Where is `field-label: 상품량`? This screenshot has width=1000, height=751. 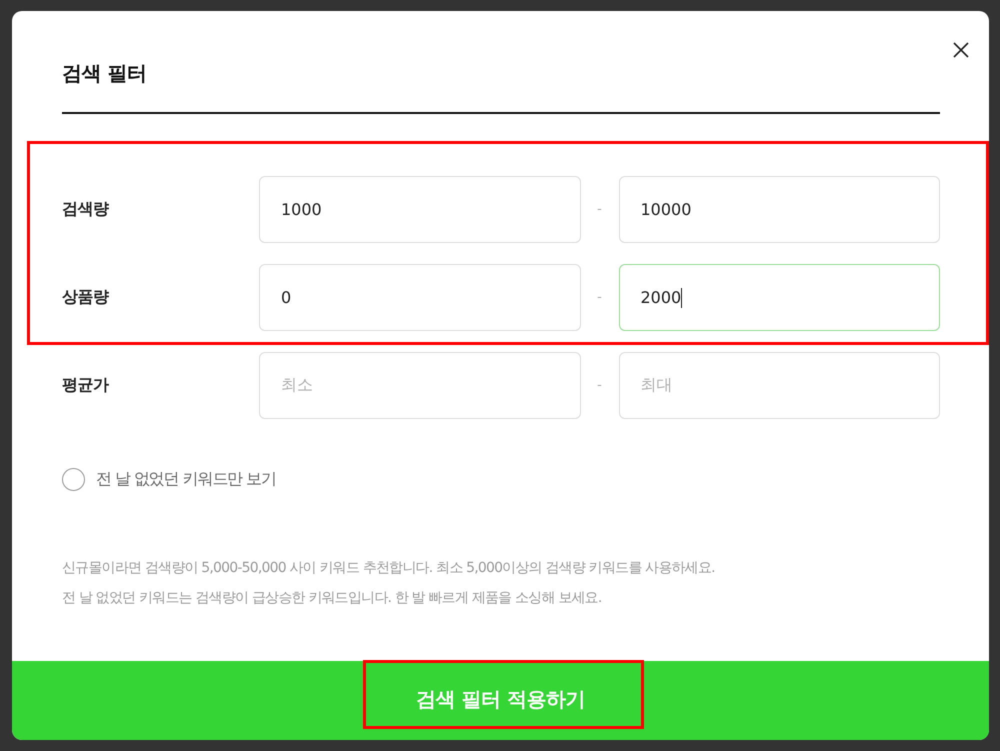 field-label: 상품량 is located at coordinates (85, 297).